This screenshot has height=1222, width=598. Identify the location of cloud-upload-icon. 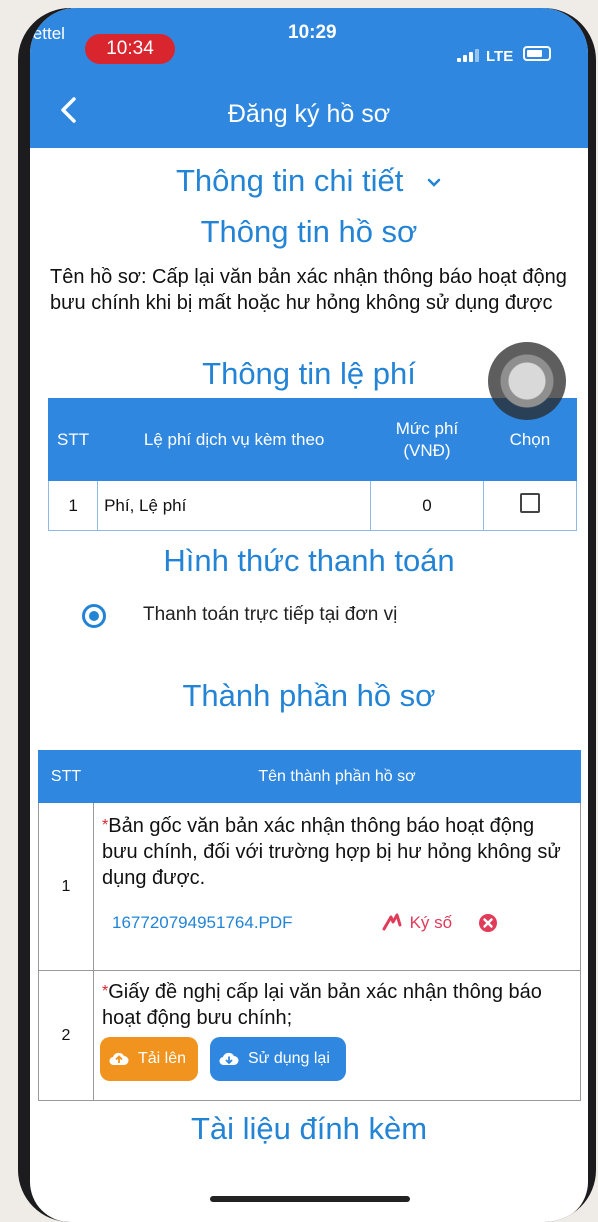
(119, 1059).